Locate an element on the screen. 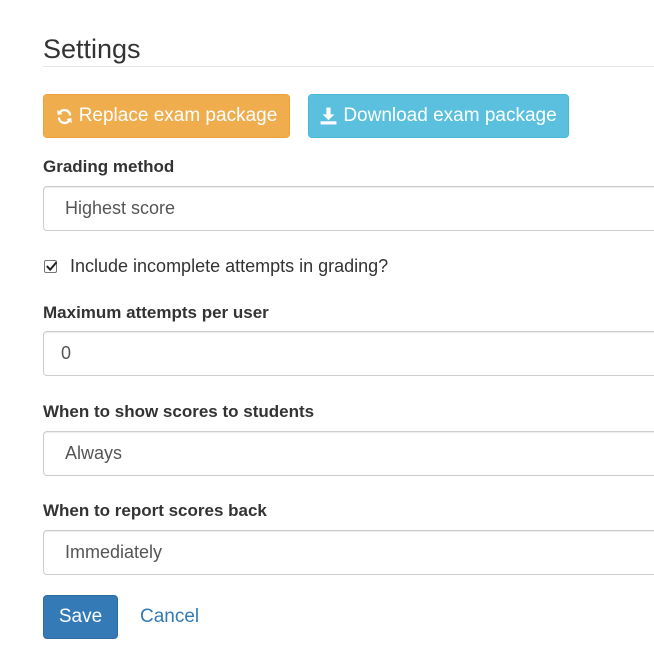 The width and height of the screenshot is (654, 668). refresh-icon is located at coordinates (64, 116).